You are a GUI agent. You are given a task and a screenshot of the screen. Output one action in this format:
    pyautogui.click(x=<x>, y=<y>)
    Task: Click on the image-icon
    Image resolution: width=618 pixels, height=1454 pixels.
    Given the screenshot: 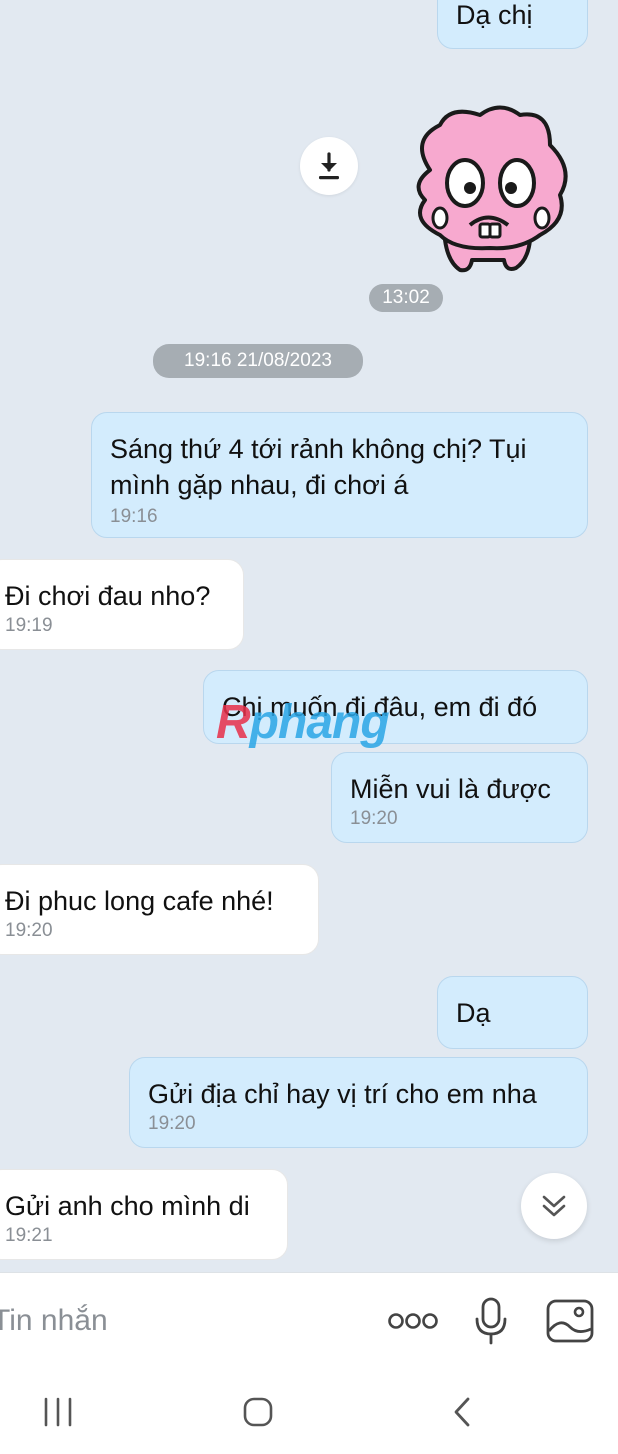 What is the action you would take?
    pyautogui.click(x=570, y=1321)
    